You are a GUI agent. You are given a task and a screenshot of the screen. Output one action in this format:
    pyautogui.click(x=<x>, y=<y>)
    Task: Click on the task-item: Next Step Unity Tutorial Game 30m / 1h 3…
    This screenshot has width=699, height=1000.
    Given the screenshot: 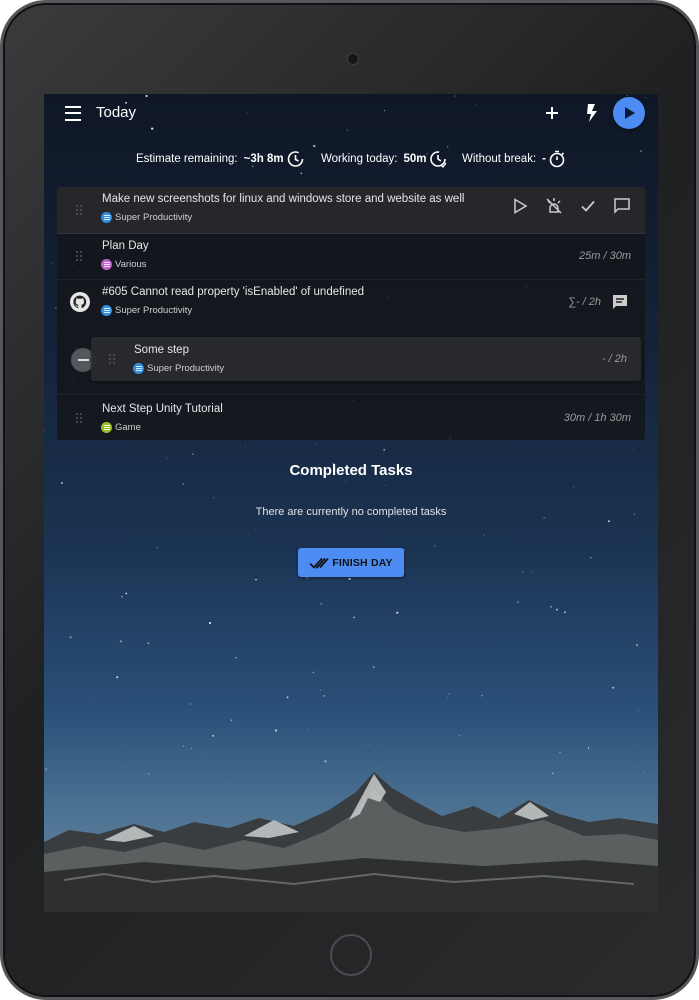 What is the action you would take?
    pyautogui.click(x=351, y=417)
    